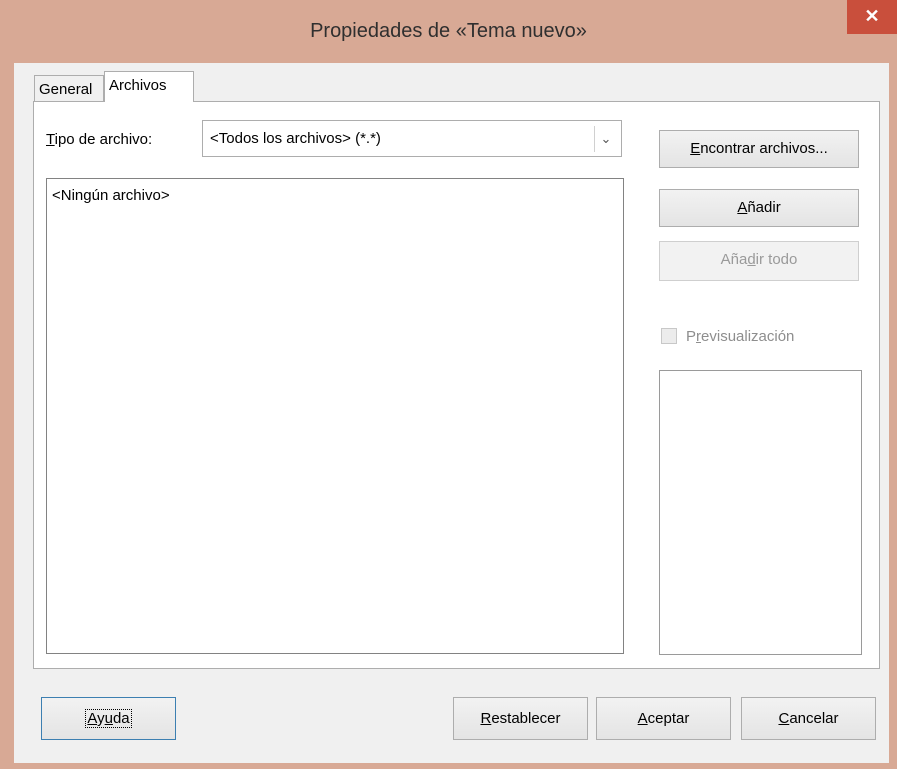 This screenshot has width=897, height=769. What do you see at coordinates (669, 336) in the screenshot?
I see `preview-checkbox` at bounding box center [669, 336].